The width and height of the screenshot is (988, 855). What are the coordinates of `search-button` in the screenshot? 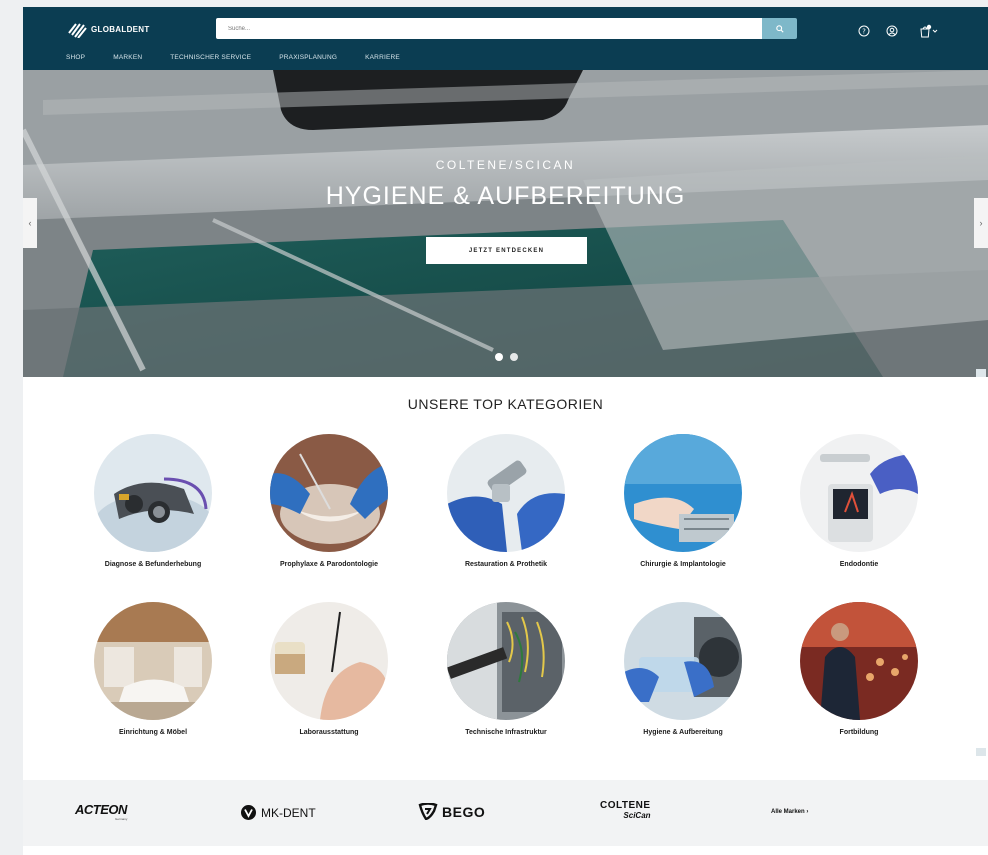 It's located at (779, 28).